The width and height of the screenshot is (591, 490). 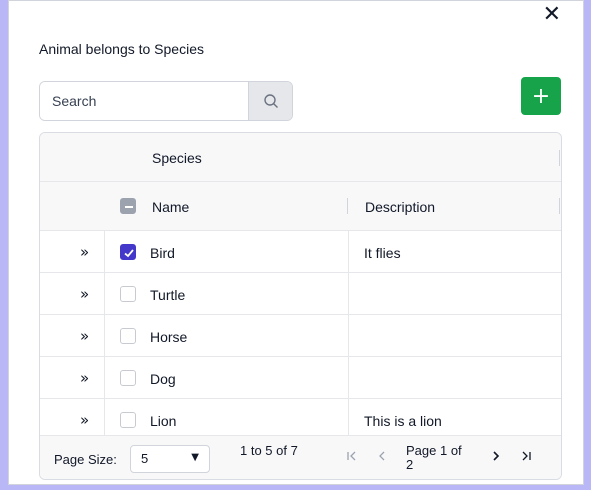 I want to click on first-page-icon, so click(x=351, y=456).